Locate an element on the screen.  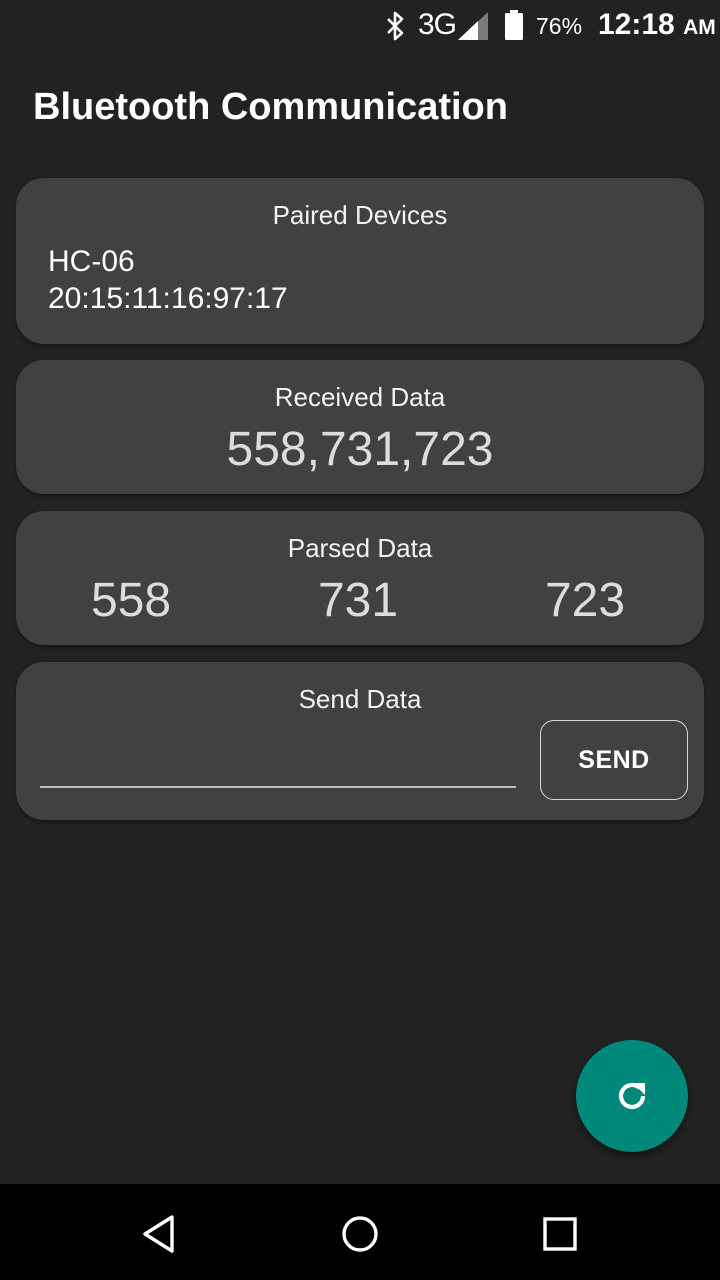
send-data-input is located at coordinates (278, 767).